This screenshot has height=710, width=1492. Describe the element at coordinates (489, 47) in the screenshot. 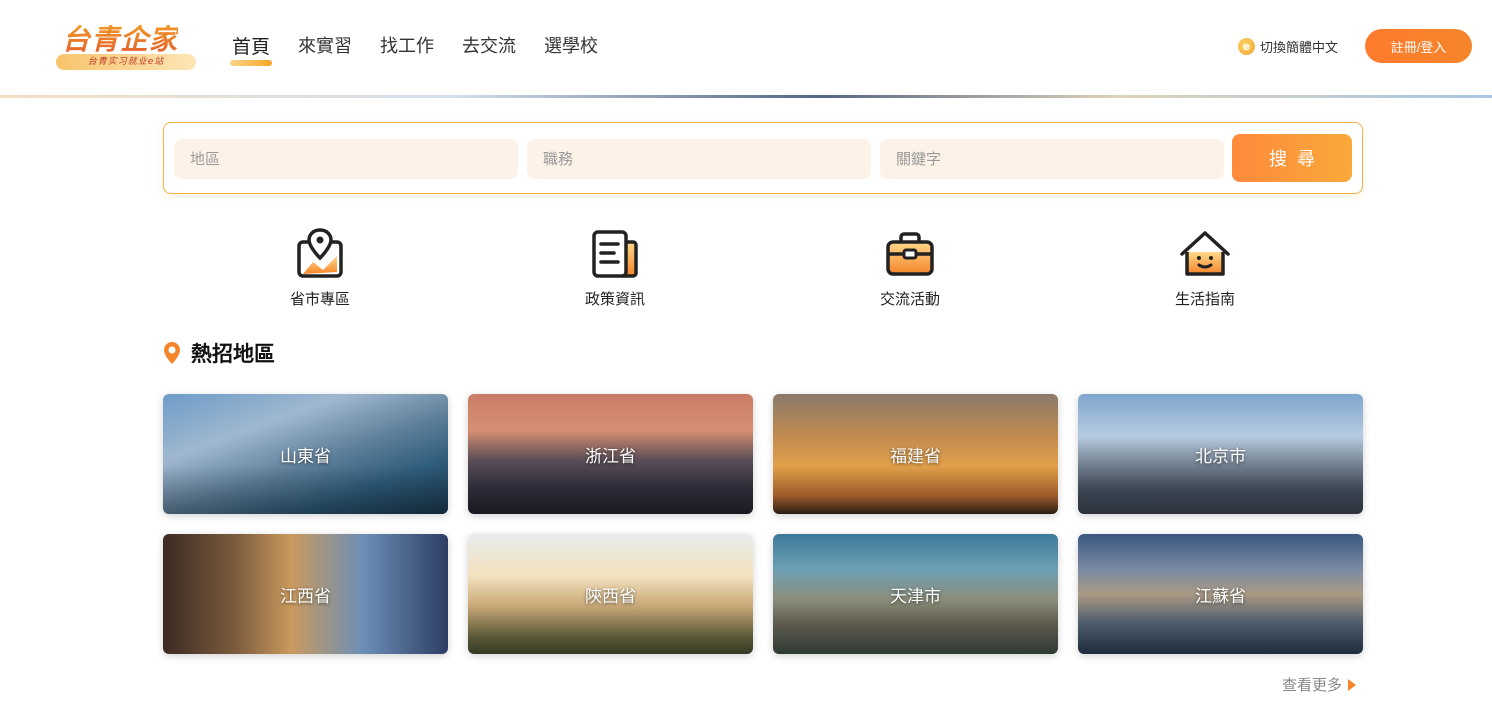

I see `nav-exchange: 去交流` at that location.